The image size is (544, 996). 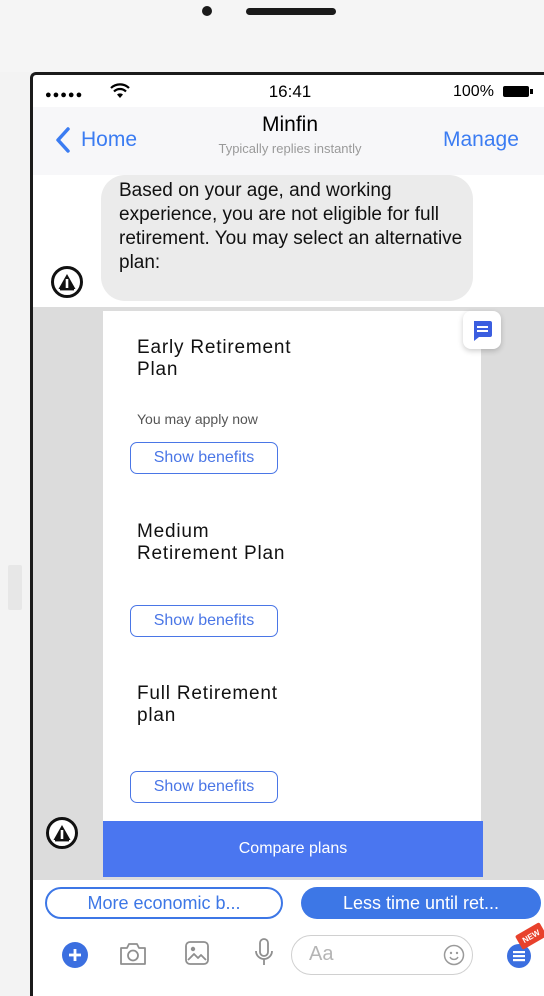 What do you see at coordinates (288, 91) in the screenshot?
I see `status-bar: ●●●●● 16:41 100%` at bounding box center [288, 91].